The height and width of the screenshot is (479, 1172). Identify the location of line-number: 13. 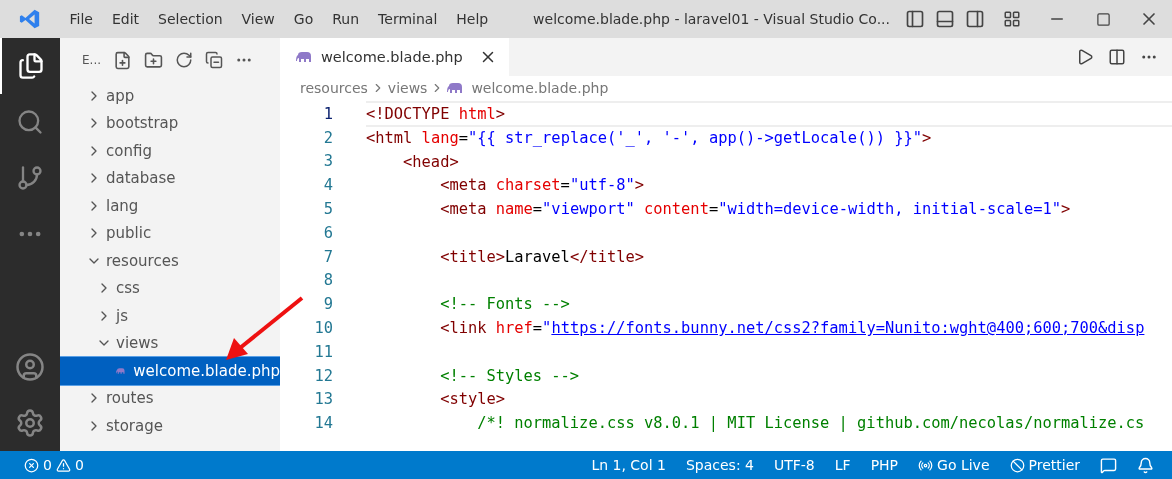
(323, 399).